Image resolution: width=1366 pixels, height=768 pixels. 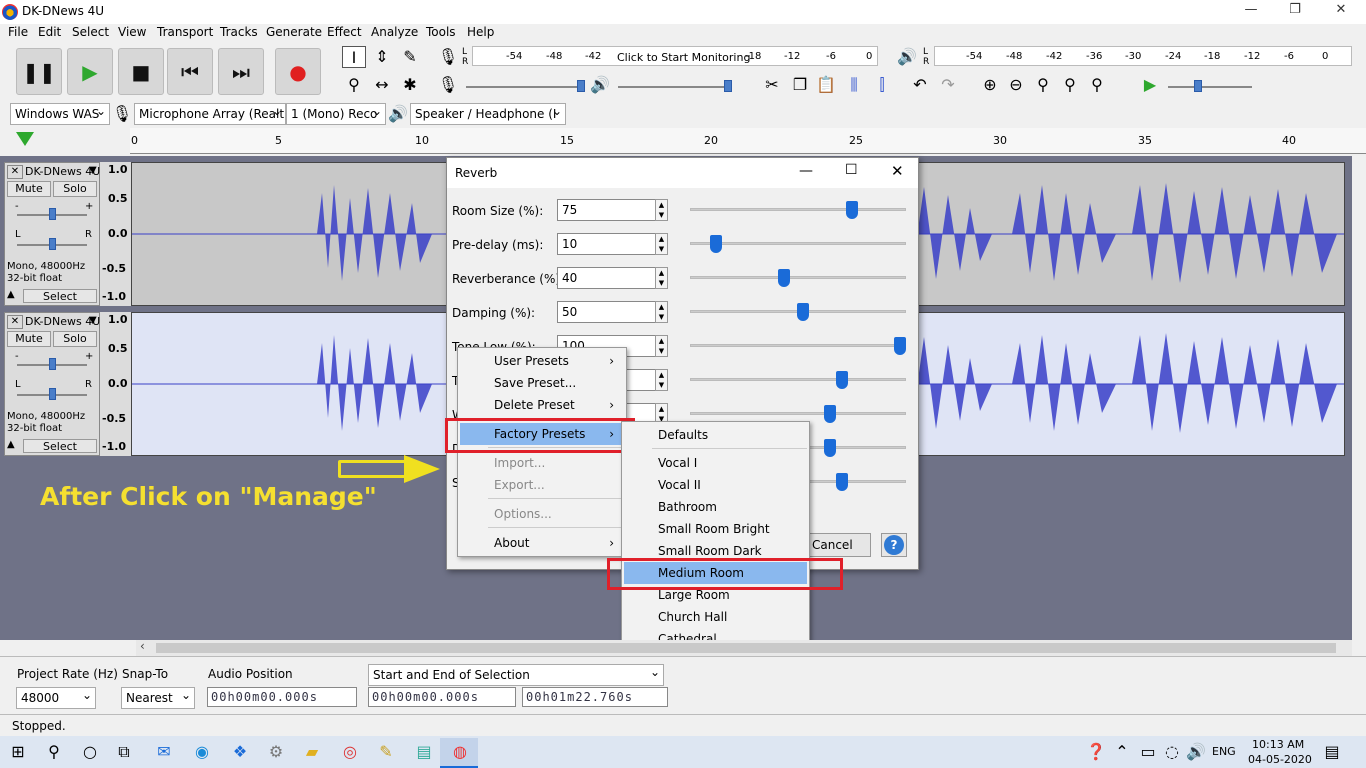 What do you see at coordinates (1210, 87) in the screenshot?
I see `play-speed-slider` at bounding box center [1210, 87].